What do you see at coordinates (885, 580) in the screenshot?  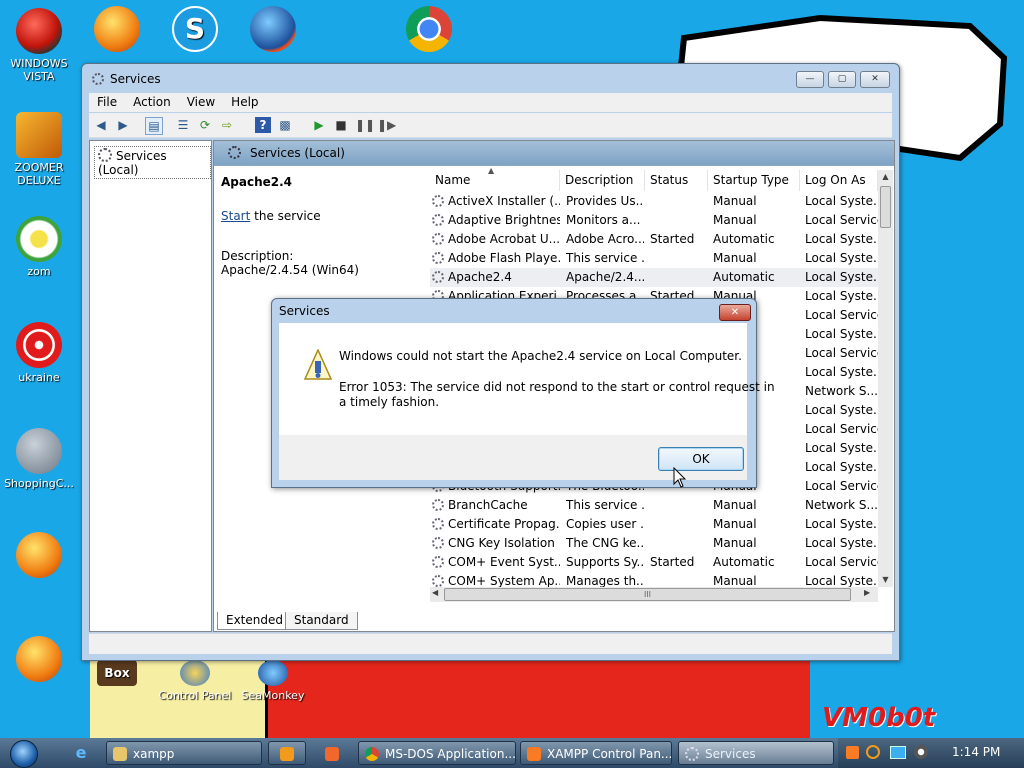 I see `scroll-down-arrow-icon: ▼` at bounding box center [885, 580].